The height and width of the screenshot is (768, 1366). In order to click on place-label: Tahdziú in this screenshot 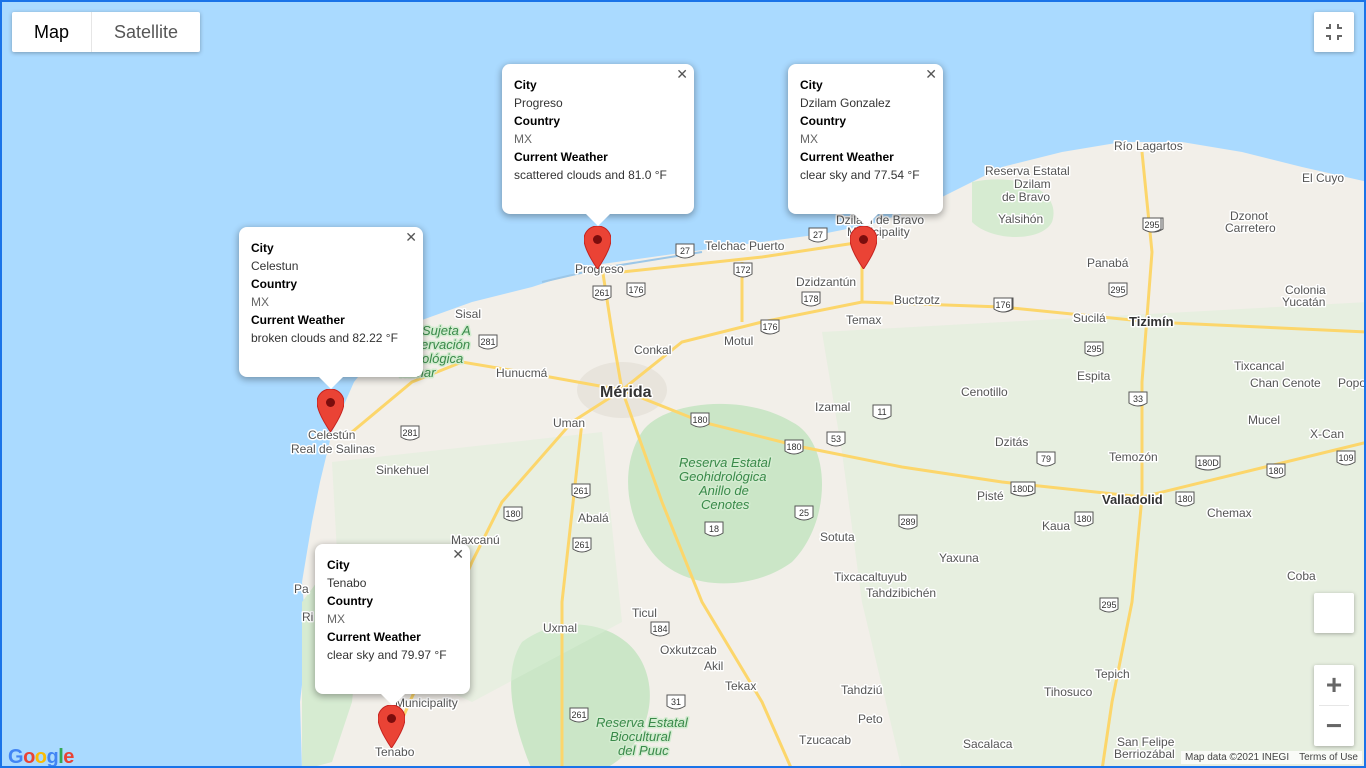, I will do `click(861, 690)`.